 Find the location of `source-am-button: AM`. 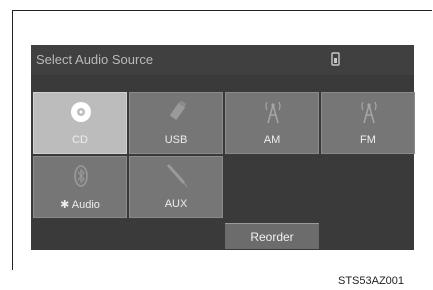

source-am-button: AM is located at coordinates (272, 123).